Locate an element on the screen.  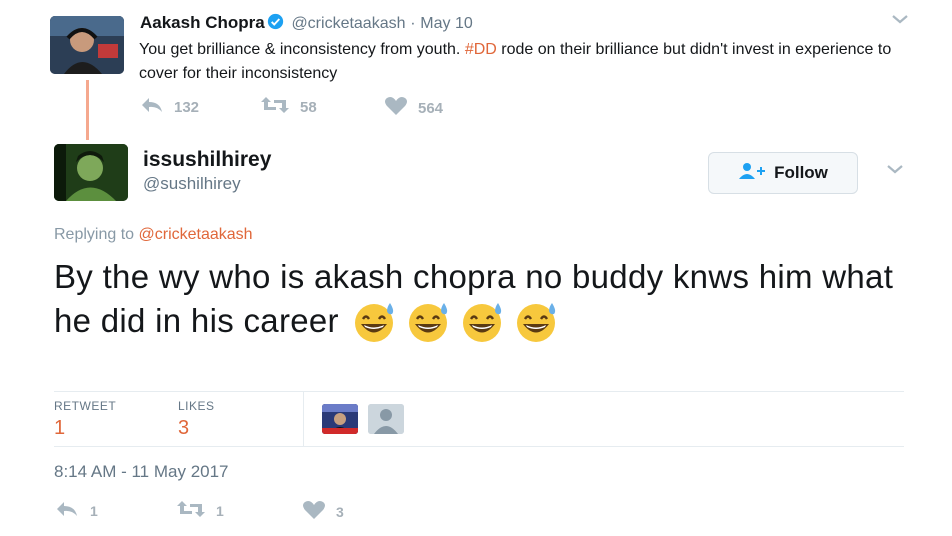
display-name: issushilhirey is located at coordinates (207, 160).